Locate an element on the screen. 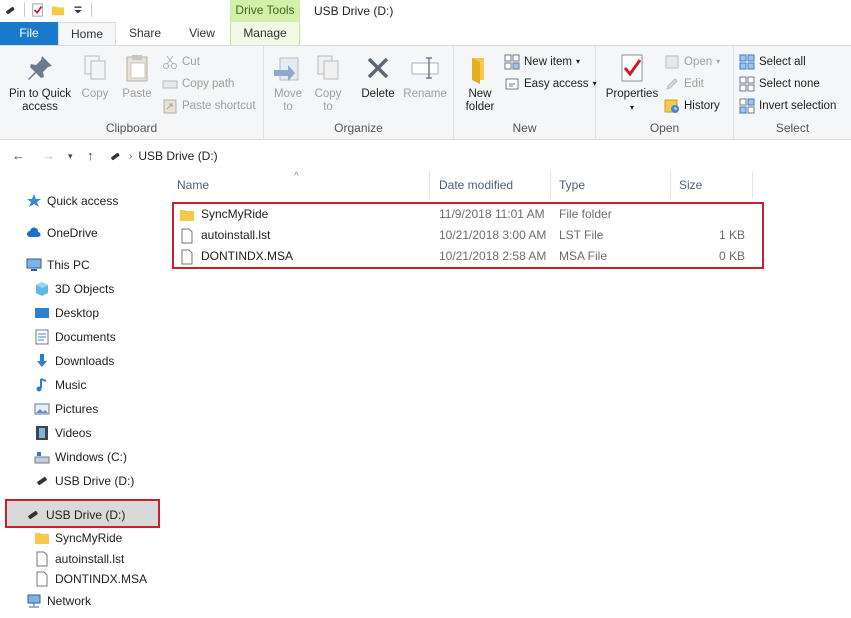  nav-label: OneDrive is located at coordinates (72, 233).